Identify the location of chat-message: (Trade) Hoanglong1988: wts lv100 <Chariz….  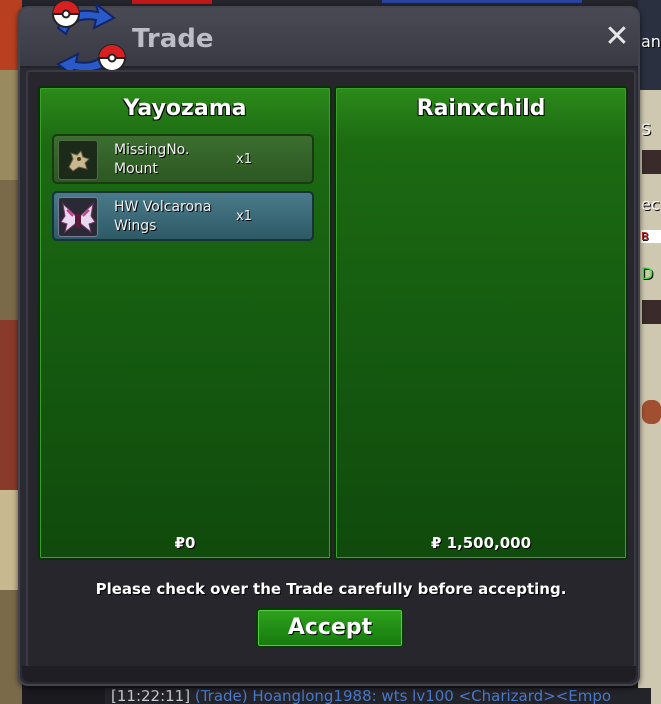
(401, 696).